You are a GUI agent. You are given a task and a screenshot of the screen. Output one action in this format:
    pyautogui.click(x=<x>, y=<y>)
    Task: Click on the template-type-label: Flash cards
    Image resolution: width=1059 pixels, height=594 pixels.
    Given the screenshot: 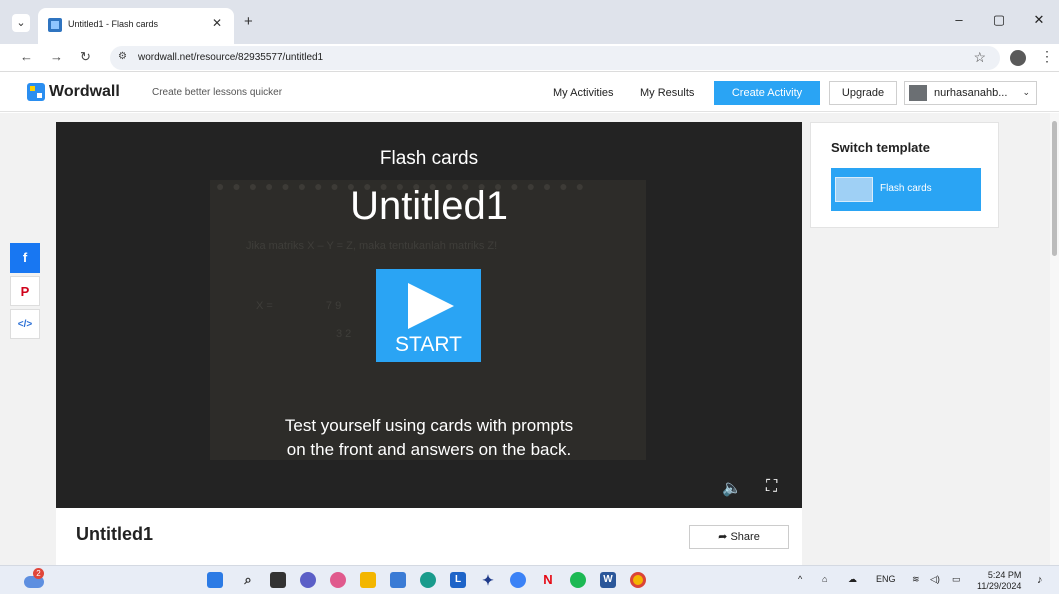 What is the action you would take?
    pyautogui.click(x=429, y=158)
    